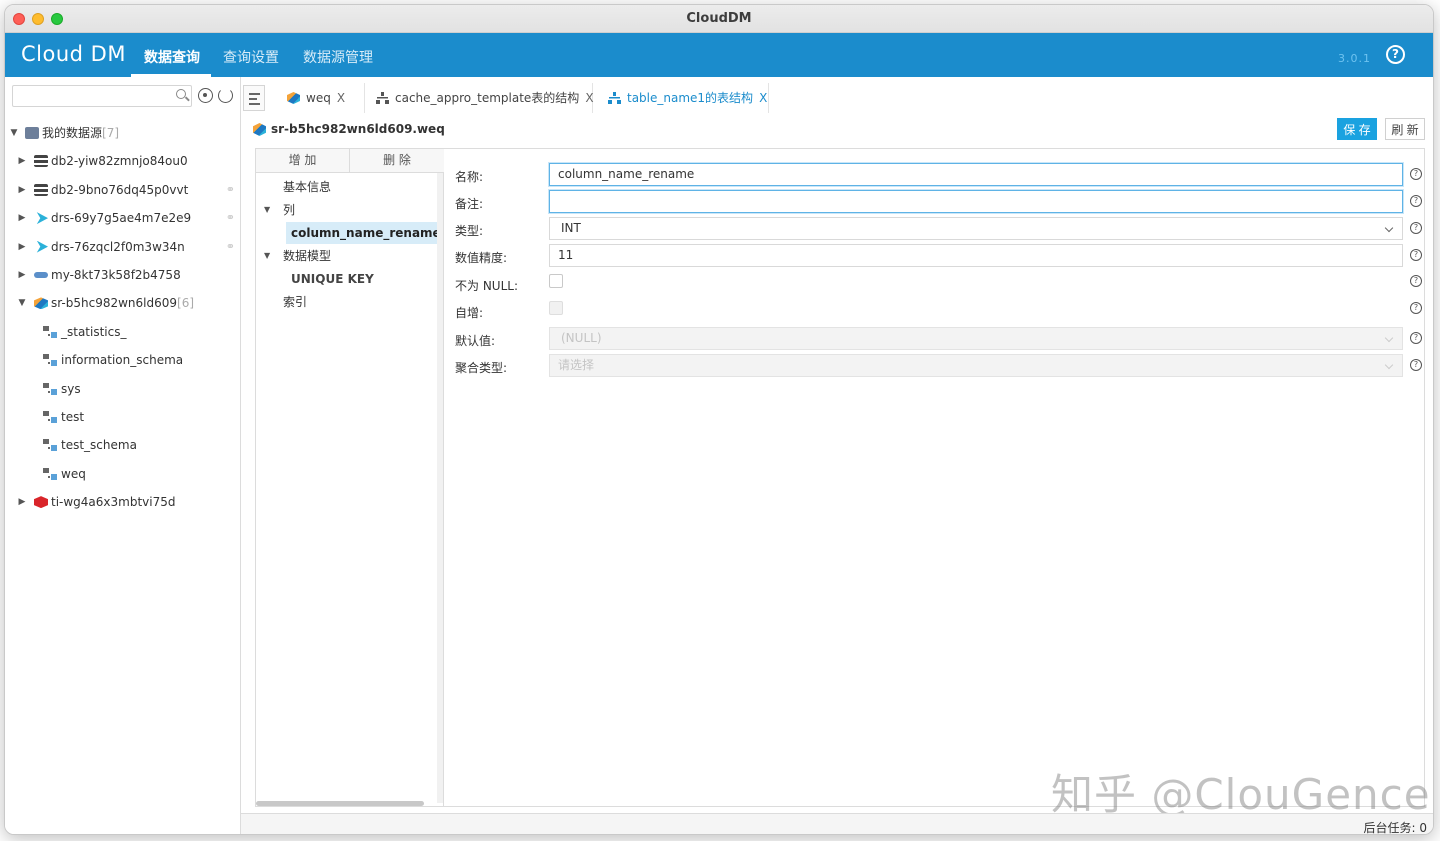 This screenshot has height=841, width=1440. I want to click on horizontal-scrollbar, so click(340, 803).